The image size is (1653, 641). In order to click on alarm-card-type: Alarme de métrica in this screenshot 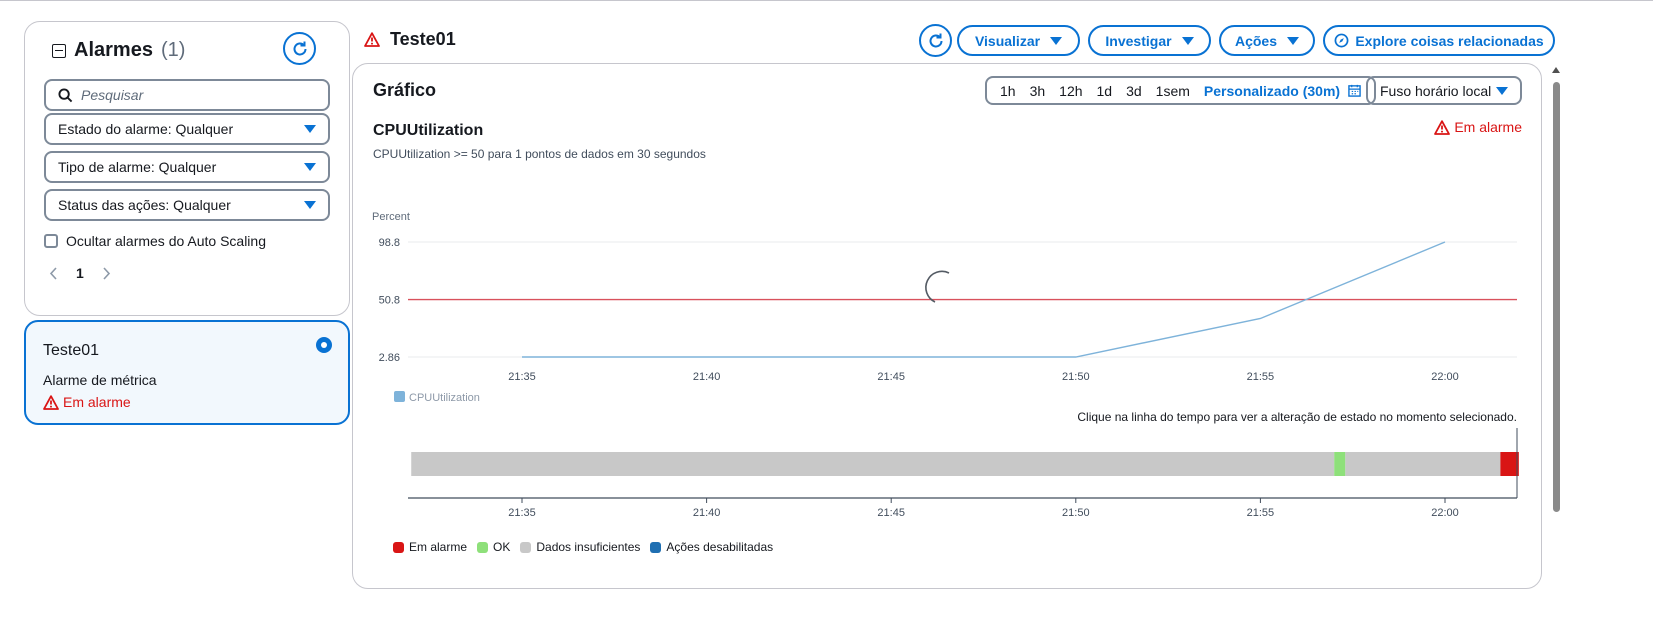, I will do `click(100, 380)`.